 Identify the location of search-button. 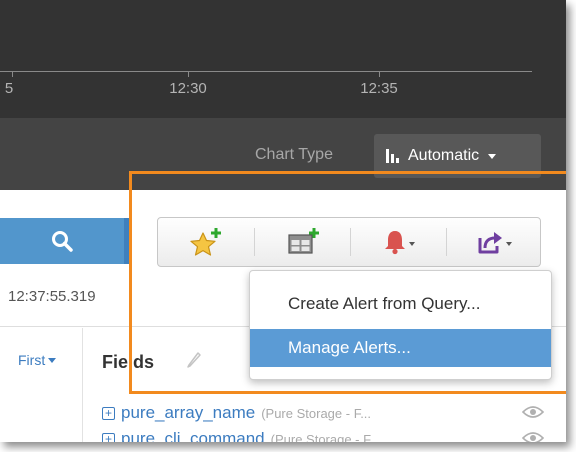
(62, 241).